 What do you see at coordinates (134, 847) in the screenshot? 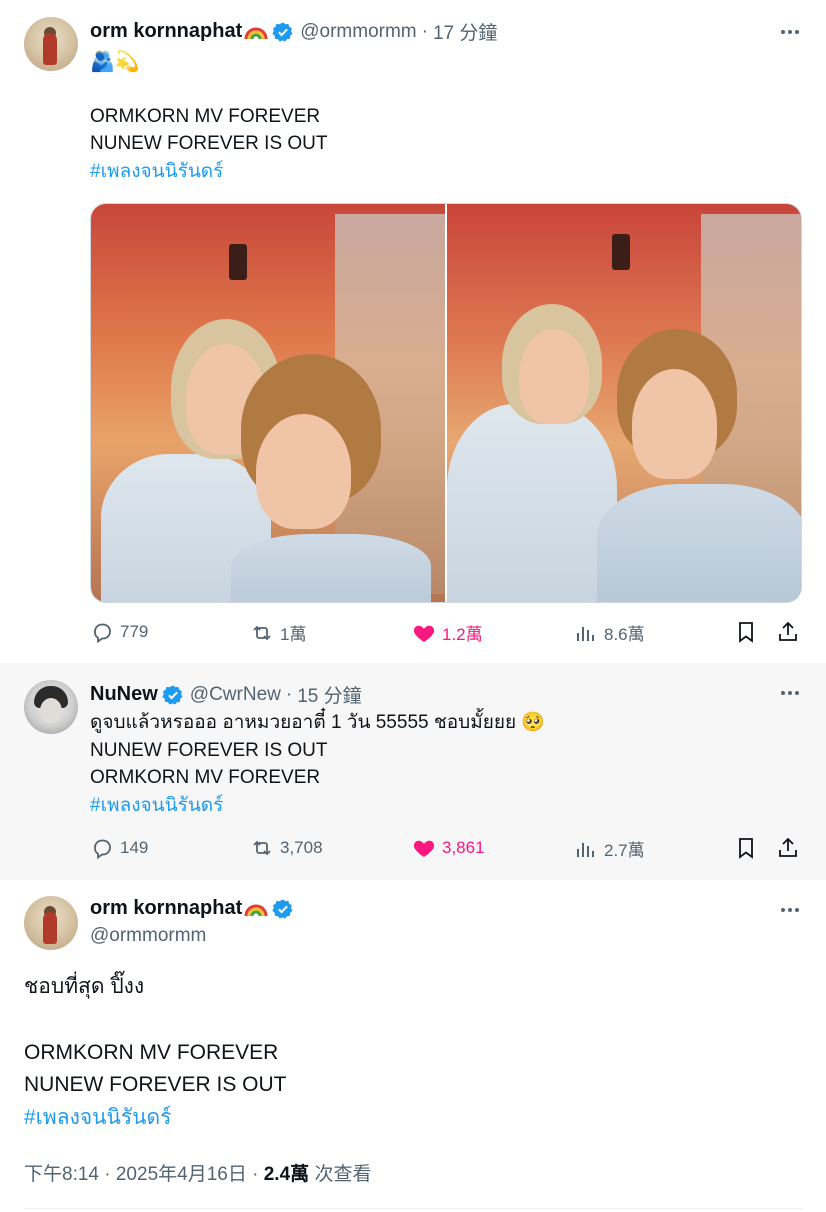
I see `reply-count: 149` at bounding box center [134, 847].